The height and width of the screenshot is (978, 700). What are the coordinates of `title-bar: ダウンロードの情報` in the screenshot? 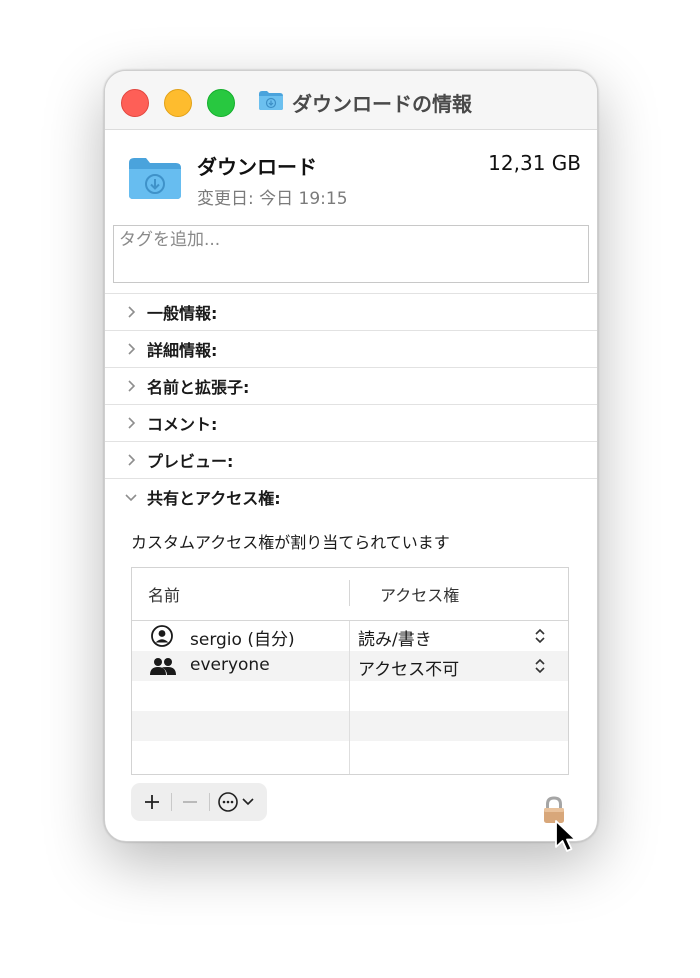 It's located at (351, 100).